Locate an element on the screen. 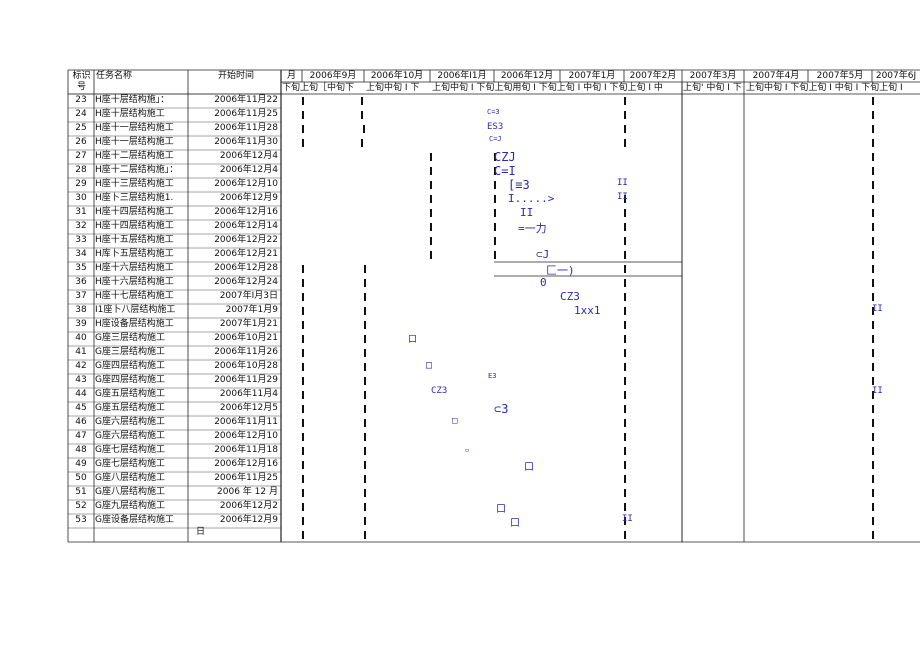 This screenshot has height=651, width=920. task-name: G座六层结构施工 is located at coordinates (130, 422).